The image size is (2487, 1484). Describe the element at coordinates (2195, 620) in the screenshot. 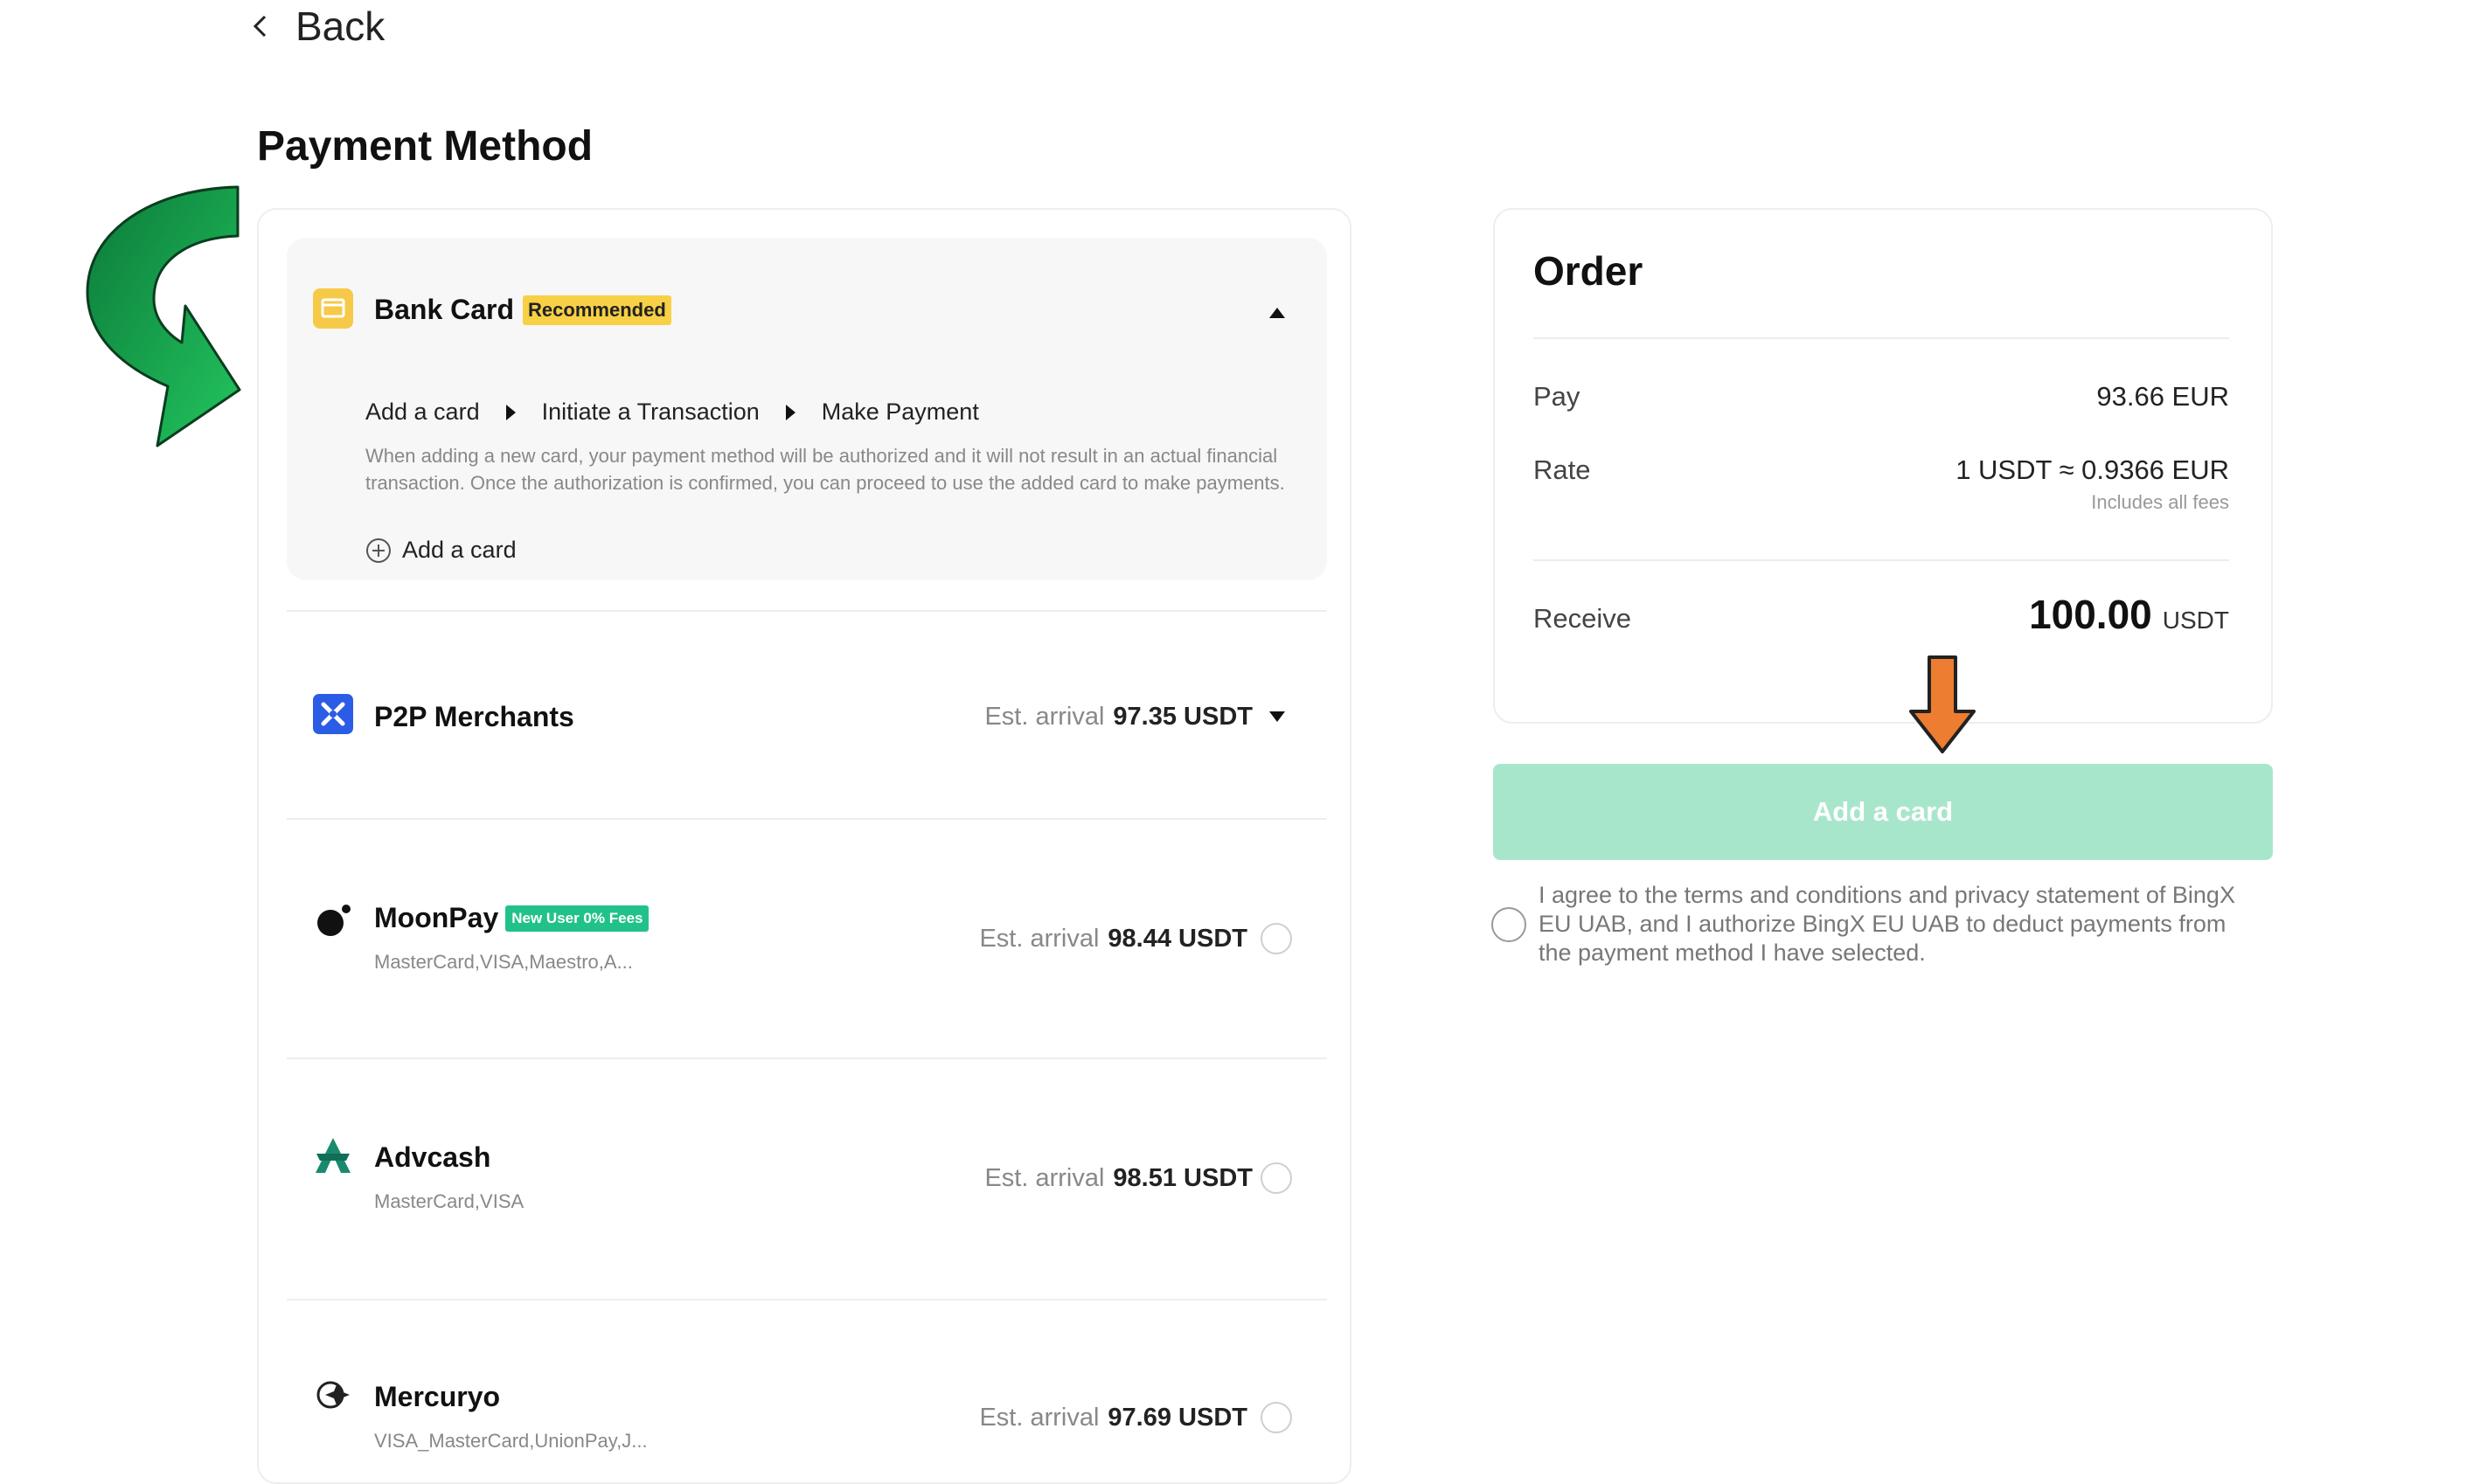

I see `receive-unit: USDT` at that location.